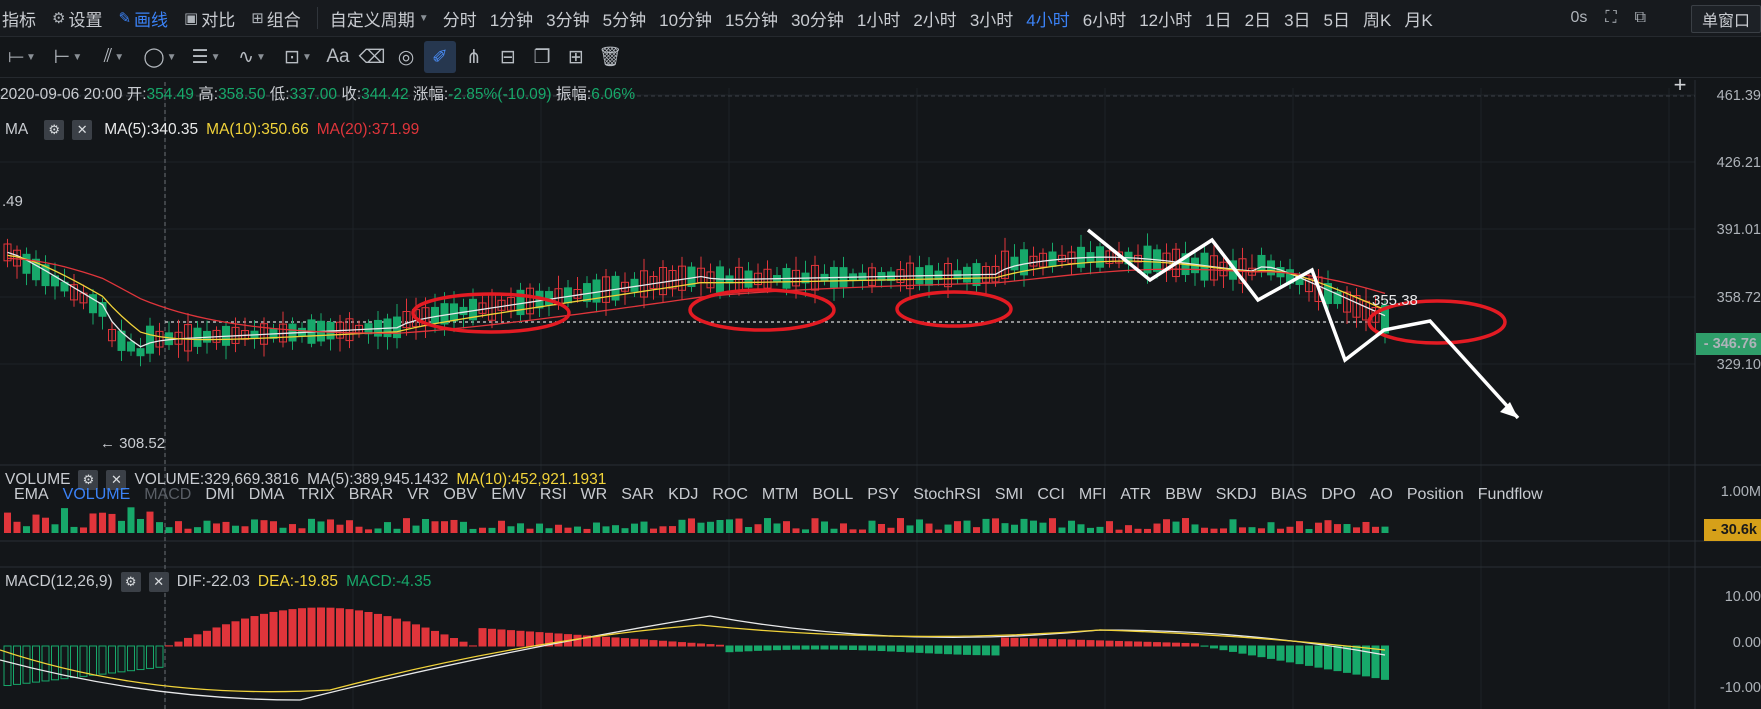  What do you see at coordinates (1610, 18) in the screenshot?
I see `fullscreen-icon: ⛶` at bounding box center [1610, 18].